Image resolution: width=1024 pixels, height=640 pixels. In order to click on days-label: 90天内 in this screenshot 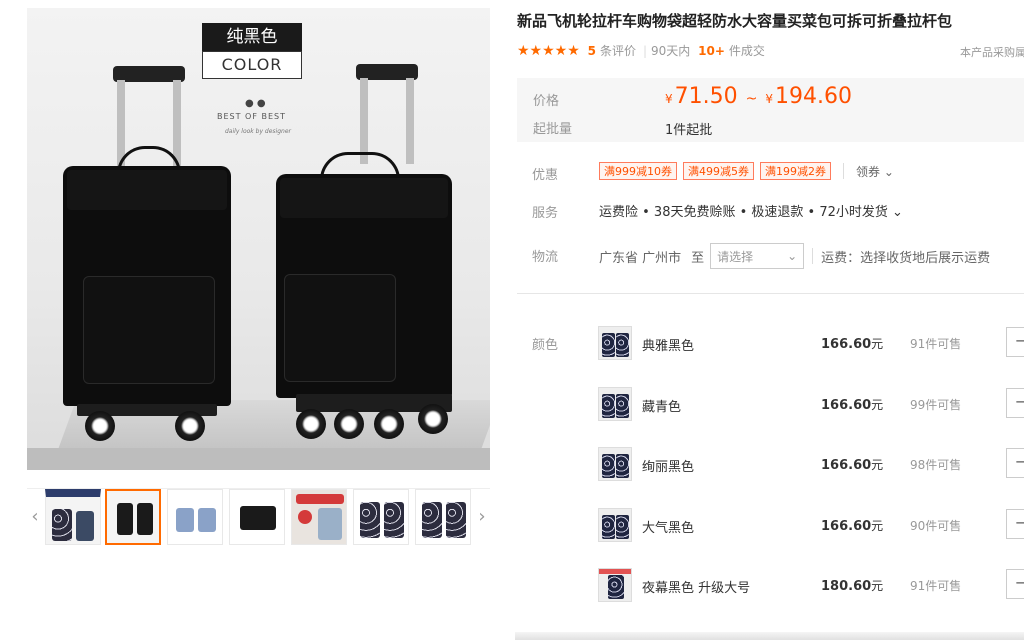, I will do `click(671, 51)`.